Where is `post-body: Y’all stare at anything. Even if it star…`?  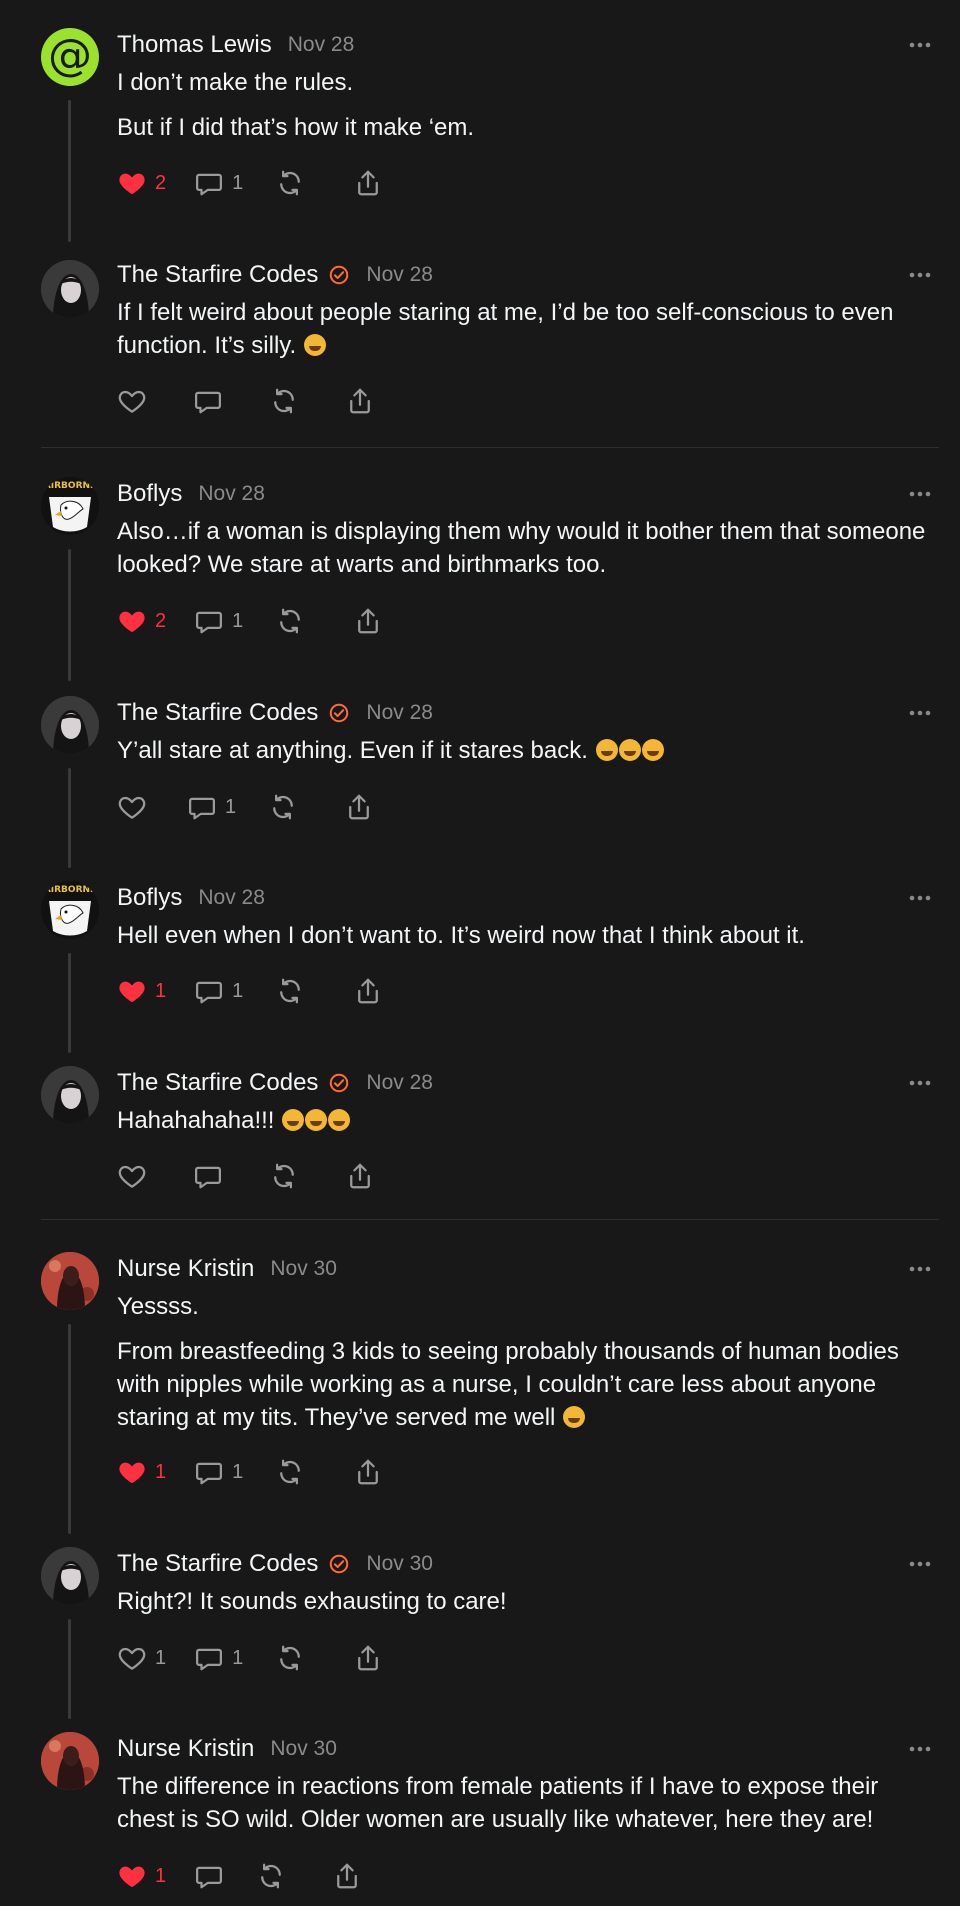 post-body: Y’all stare at anything. Even if it star… is located at coordinates (523, 750).